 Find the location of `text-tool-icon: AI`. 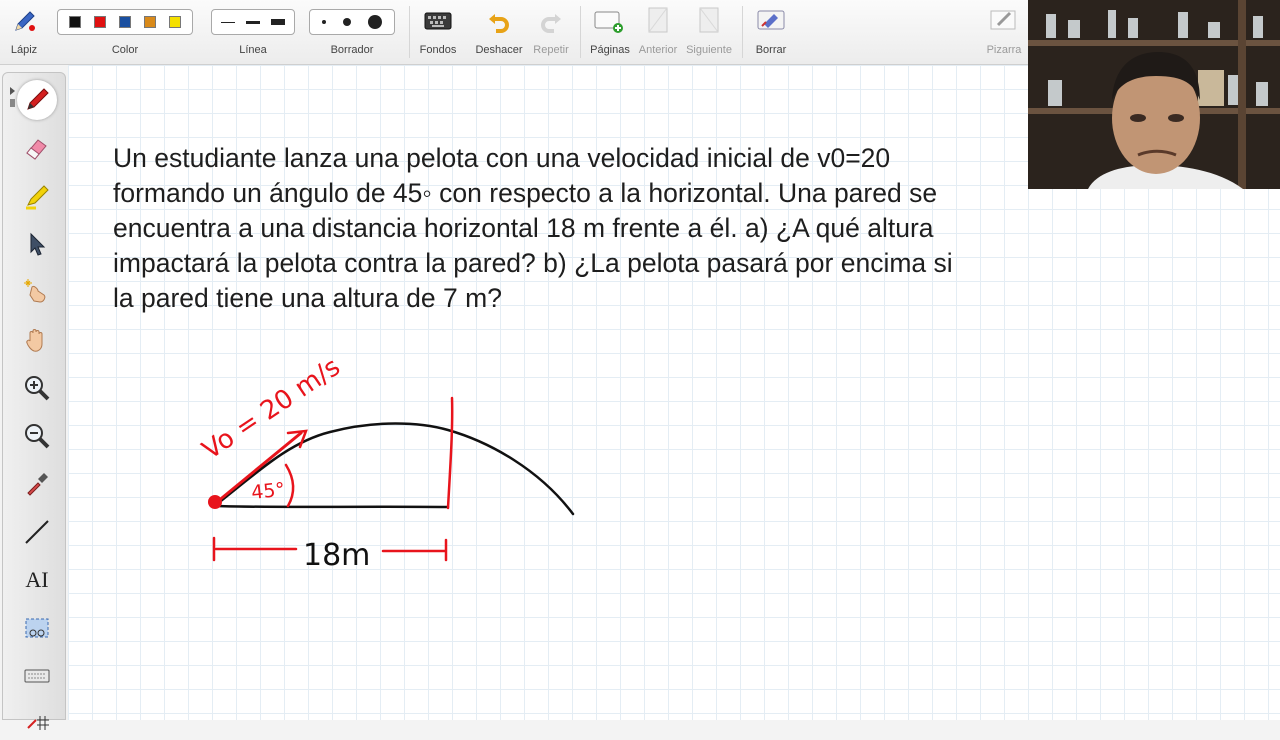

text-tool-icon: AI is located at coordinates (37, 579).